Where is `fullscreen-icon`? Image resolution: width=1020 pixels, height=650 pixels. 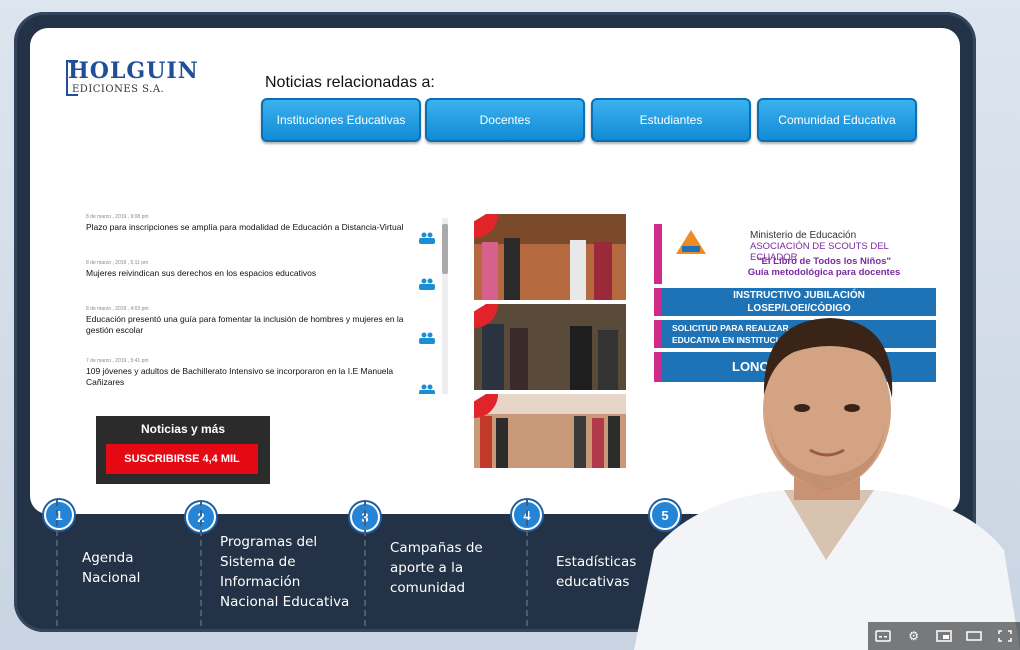
fullscreen-icon is located at coordinates (1005, 636).